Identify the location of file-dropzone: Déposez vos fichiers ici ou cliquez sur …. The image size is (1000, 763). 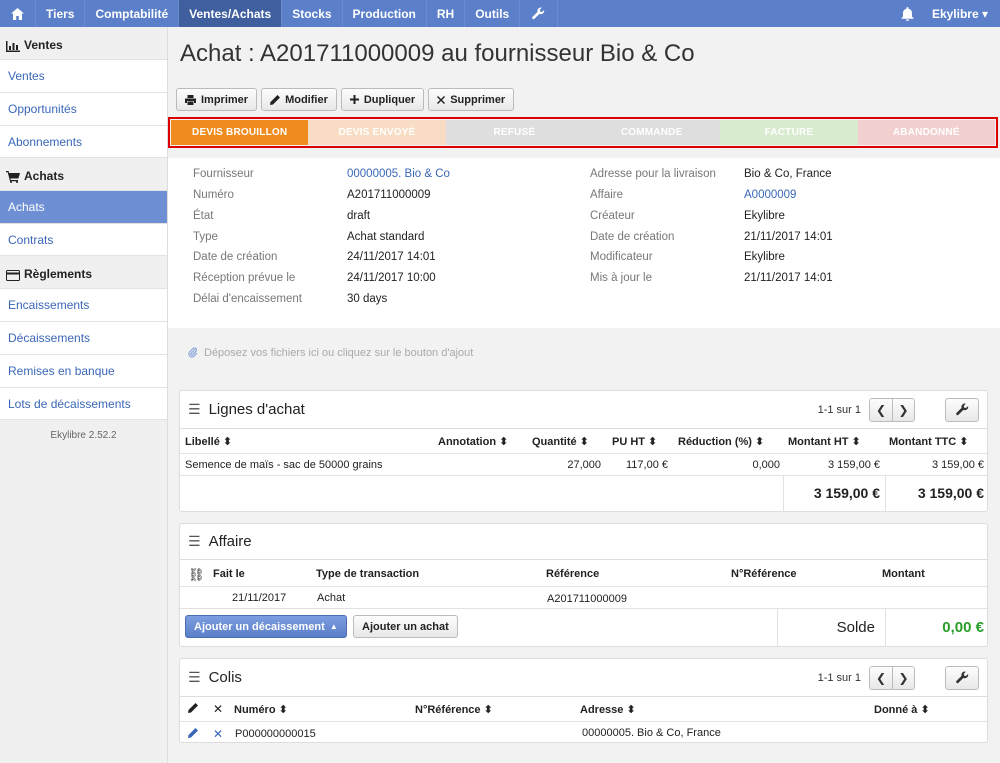
(584, 353).